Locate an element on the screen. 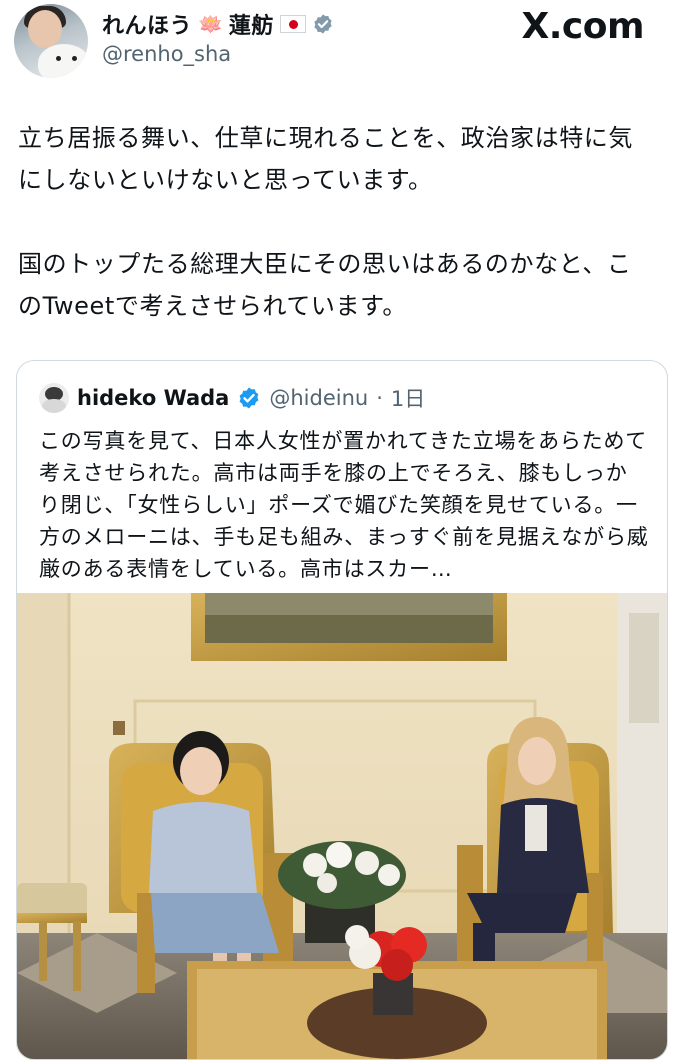 This screenshot has width=684, height=1060. quoted-tweet-time: 1日 is located at coordinates (408, 398).